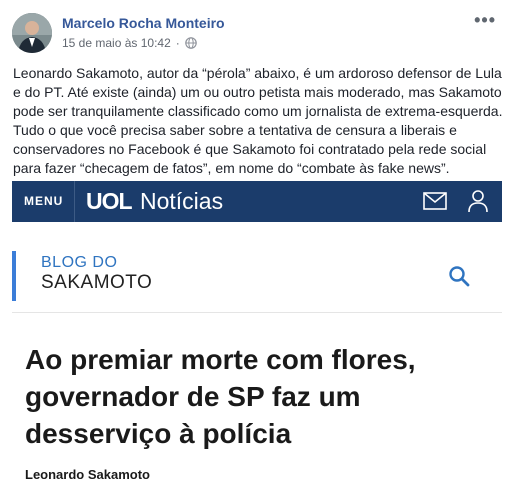 The image size is (508, 486). I want to click on uol-logo: UOL, so click(109, 201).